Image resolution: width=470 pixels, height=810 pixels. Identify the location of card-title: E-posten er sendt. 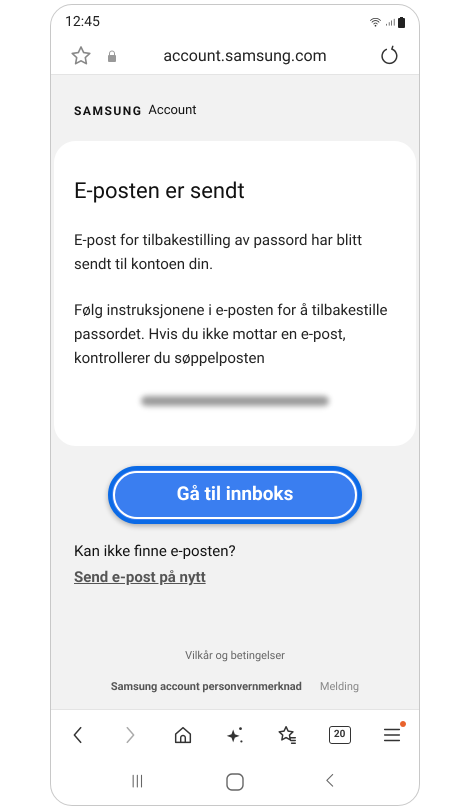
(160, 192).